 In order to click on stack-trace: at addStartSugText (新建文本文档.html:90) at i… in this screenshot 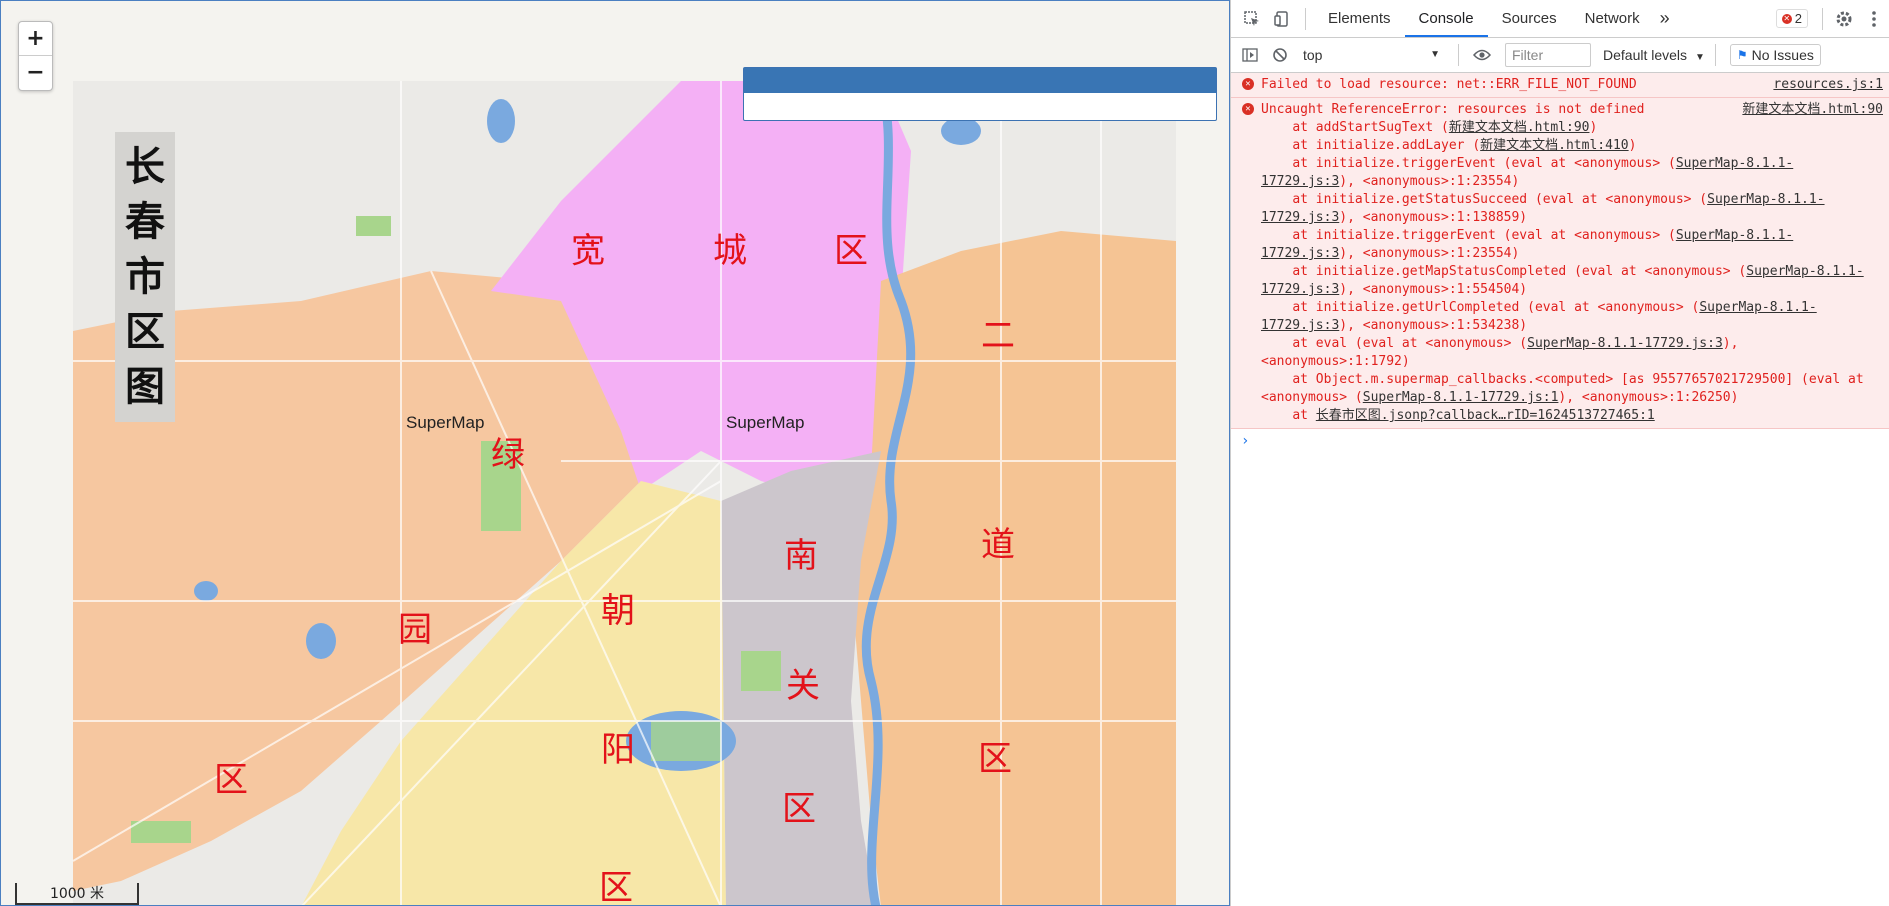, I will do `click(1571, 272)`.